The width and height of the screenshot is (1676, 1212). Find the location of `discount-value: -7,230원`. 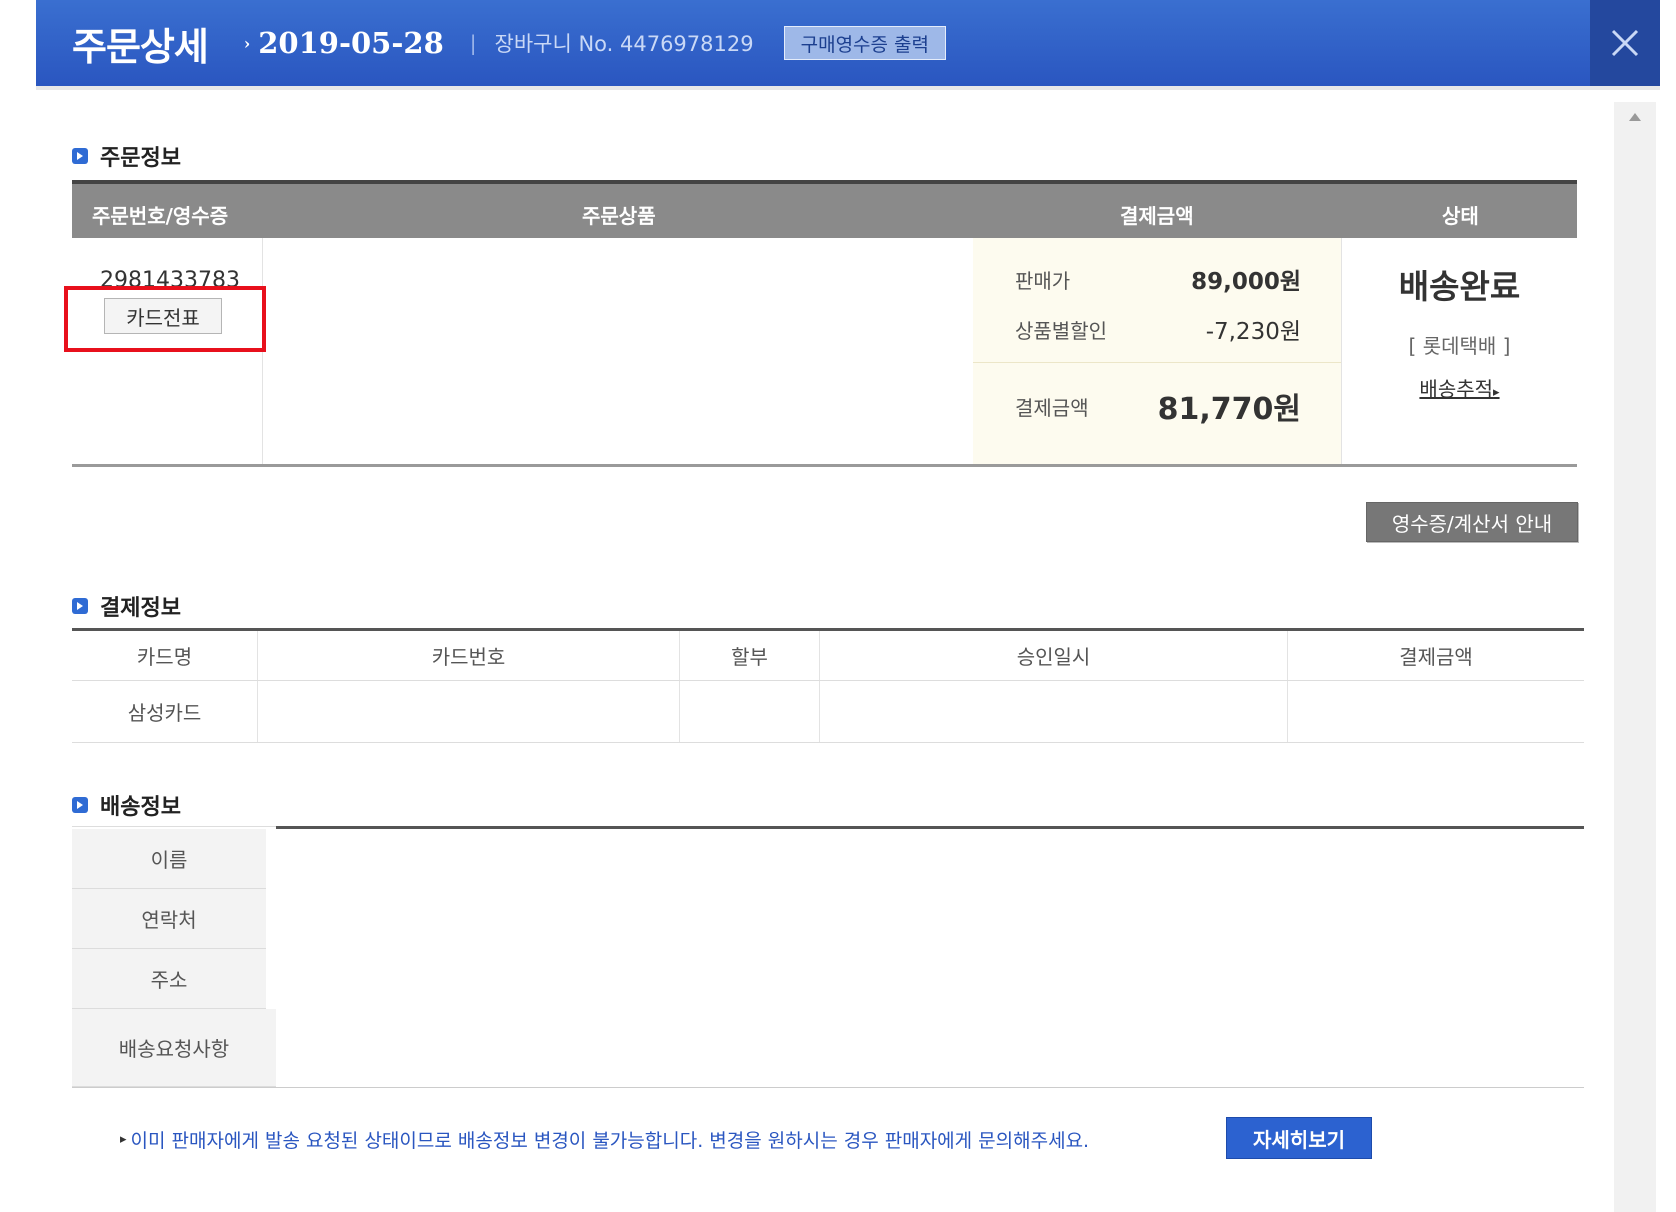

discount-value: -7,230원 is located at coordinates (1253, 332).